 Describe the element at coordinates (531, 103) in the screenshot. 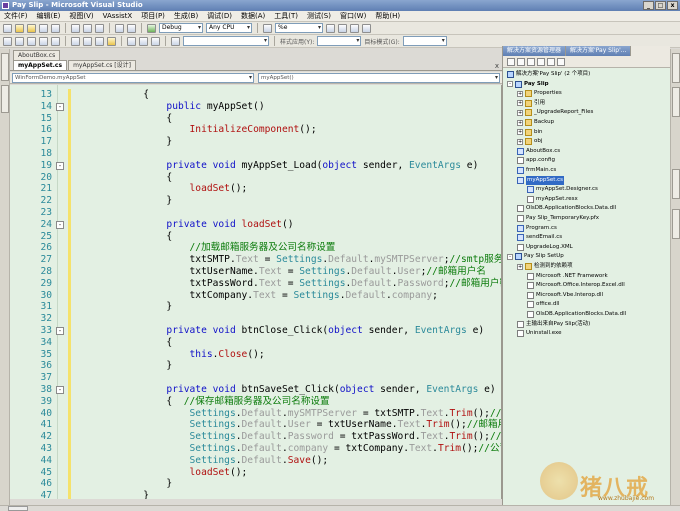

I see `tree-item: + 引用` at that location.